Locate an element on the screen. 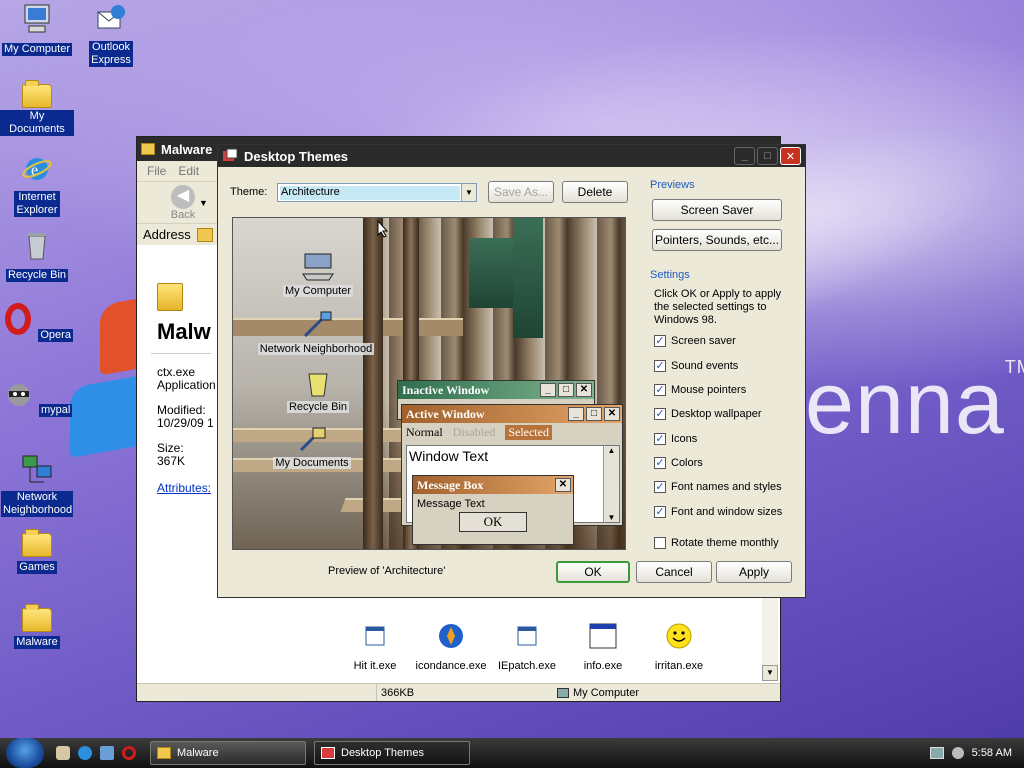  preview-icon-network-neighborhood: Network Neighborhood is located at coordinates (316, 332).